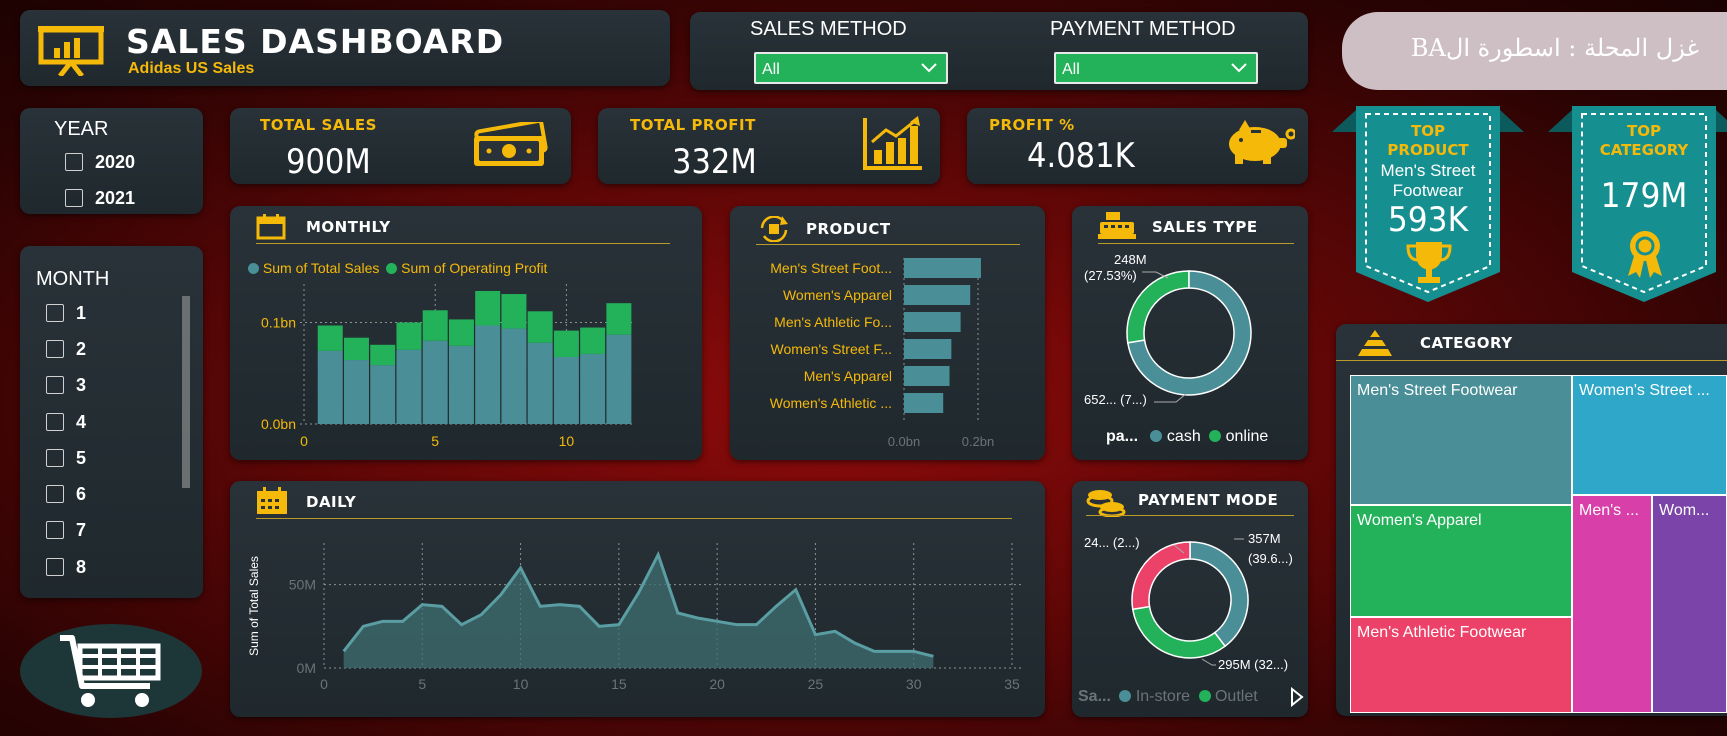 The height and width of the screenshot is (736, 1727). Describe the element at coordinates (74, 162) in the screenshot. I see `year-checkbox-2020` at that location.